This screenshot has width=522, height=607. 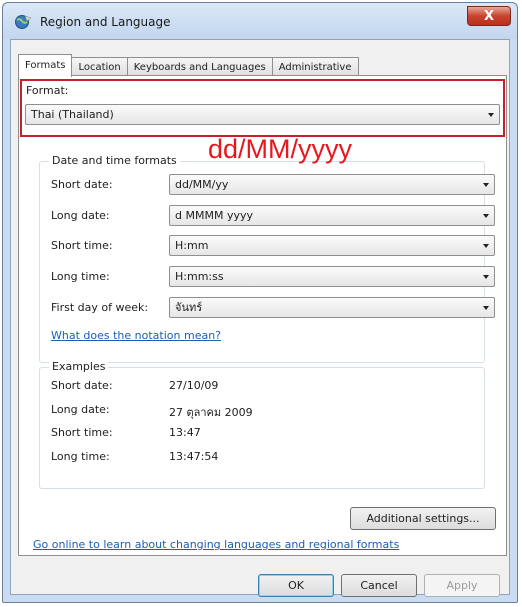 What do you see at coordinates (202, 184) in the screenshot?
I see `short-date-select-value: dd/MM/yy` at bounding box center [202, 184].